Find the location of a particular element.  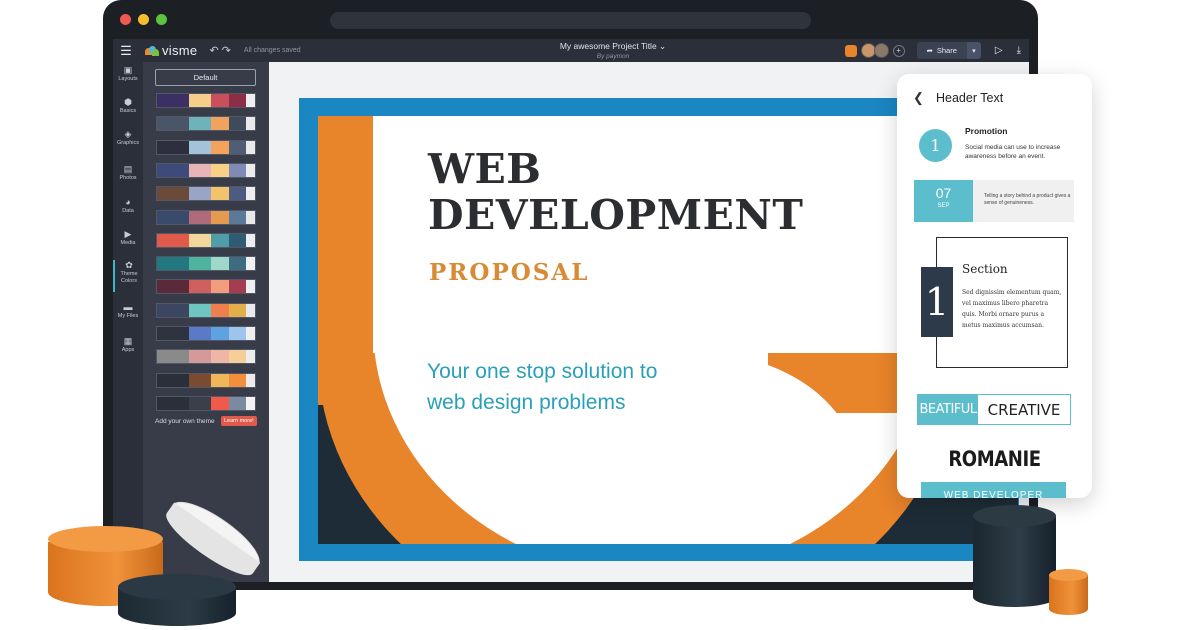

address-bar is located at coordinates (570, 20).